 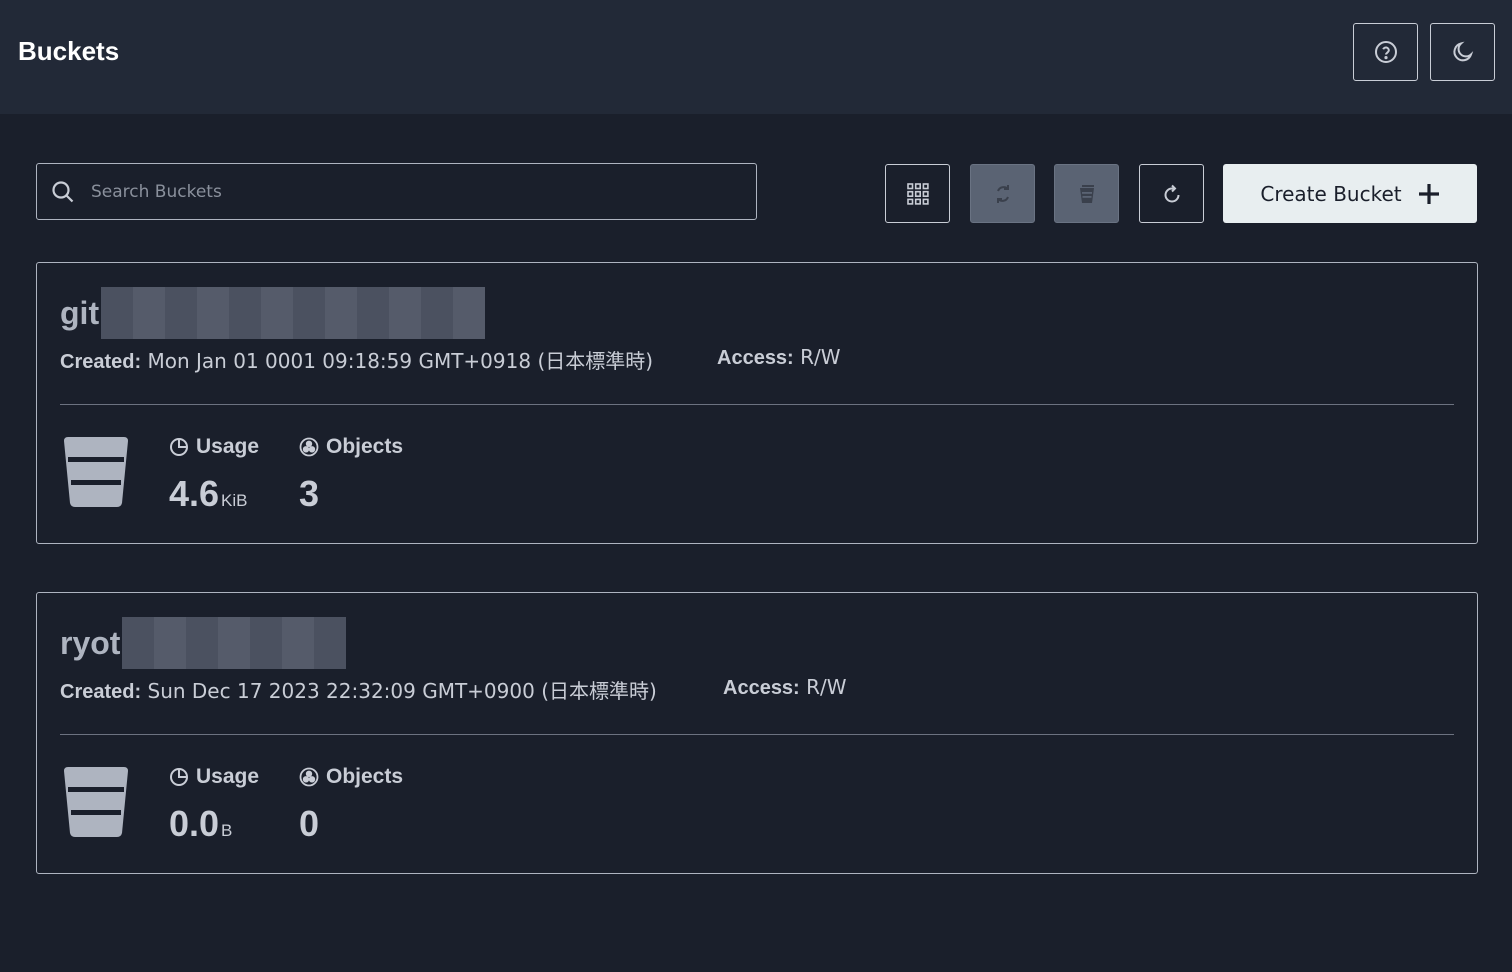 I want to click on refresh-button, so click(x=1171, y=193).